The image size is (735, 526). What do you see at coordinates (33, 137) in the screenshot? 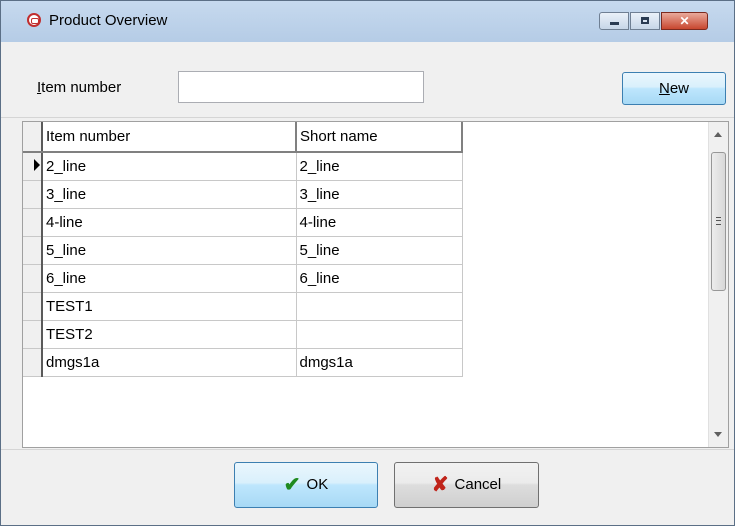
I see `row-indicator-header` at bounding box center [33, 137].